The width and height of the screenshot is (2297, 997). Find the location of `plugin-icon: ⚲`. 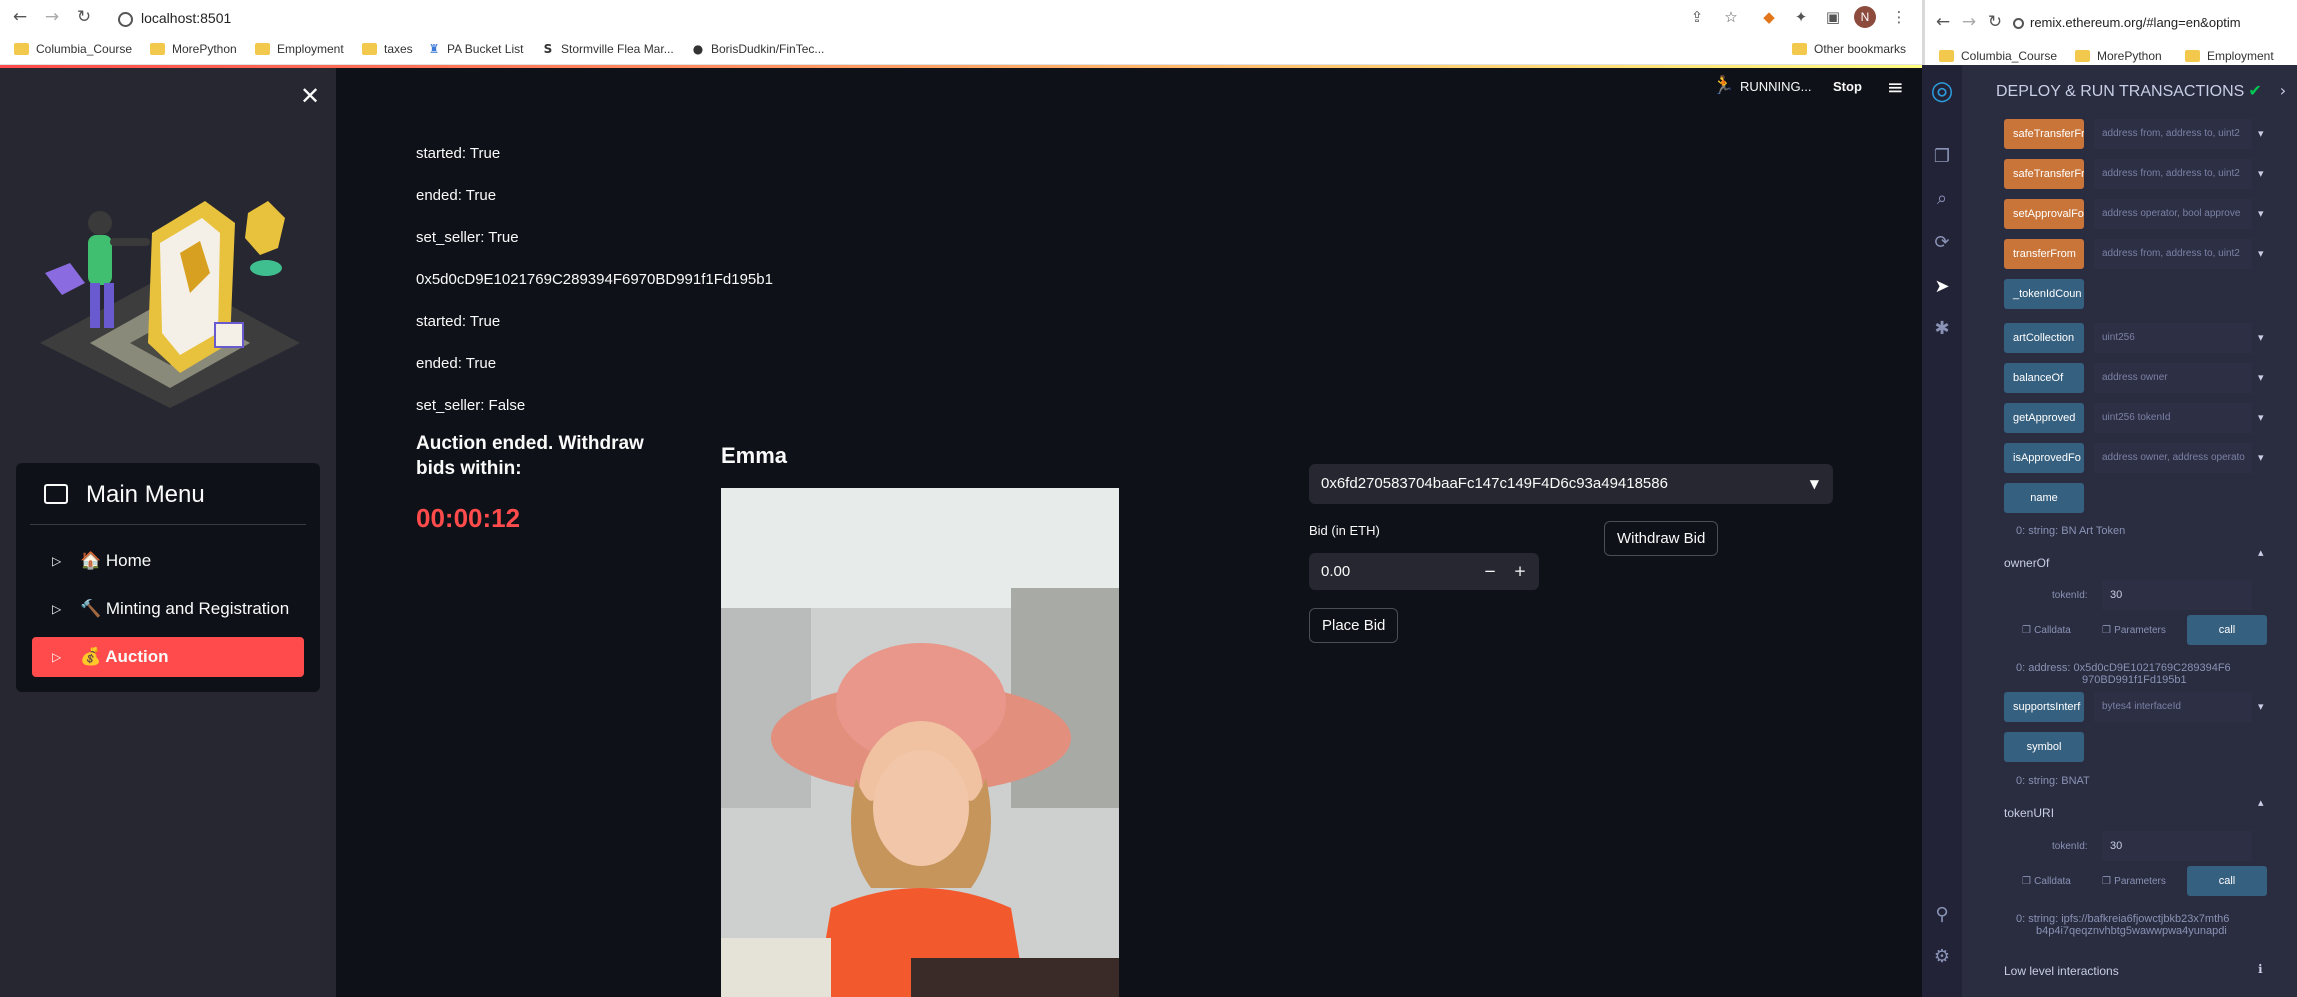

plugin-icon: ⚲ is located at coordinates (1942, 915).